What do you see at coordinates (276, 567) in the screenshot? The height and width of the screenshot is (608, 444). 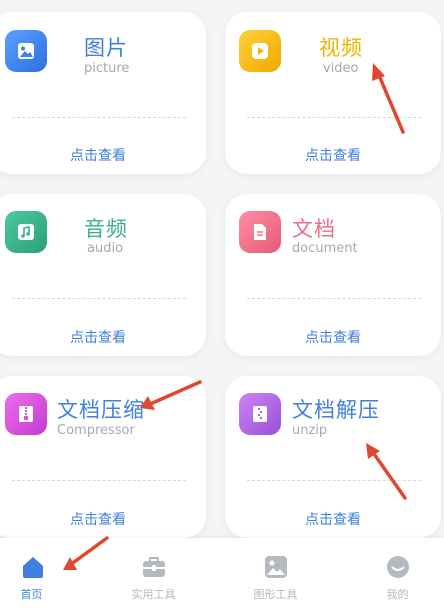 I see `image-tool-icon` at bounding box center [276, 567].